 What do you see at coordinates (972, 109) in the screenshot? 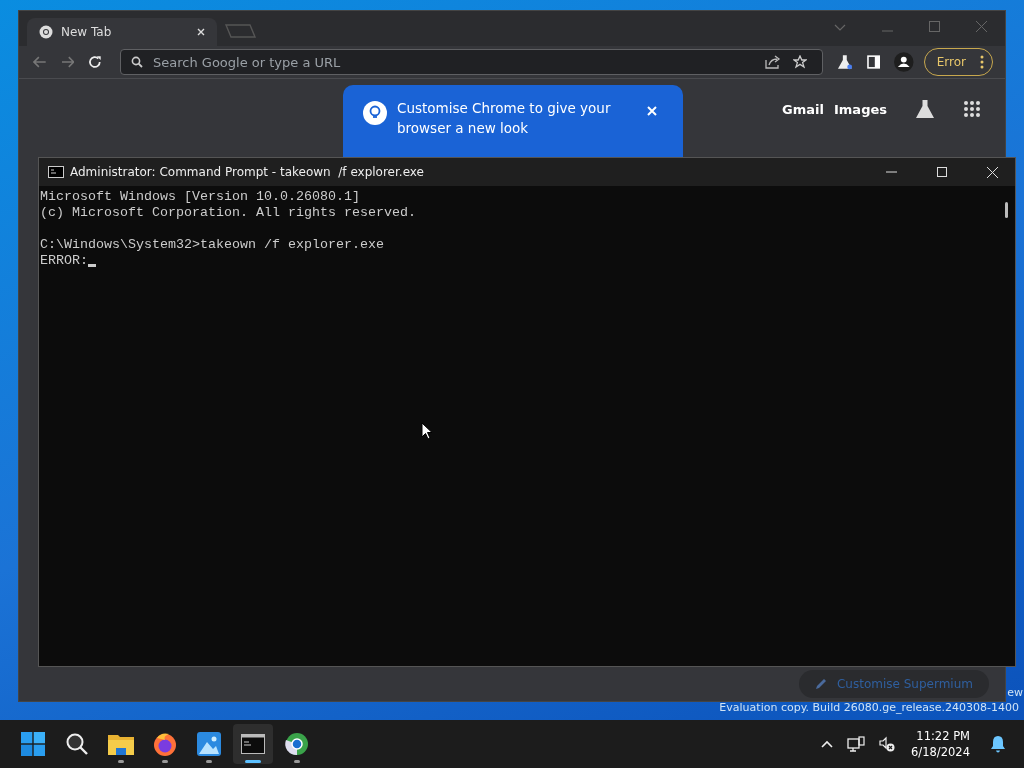
I see `apps-grid-icon` at bounding box center [972, 109].